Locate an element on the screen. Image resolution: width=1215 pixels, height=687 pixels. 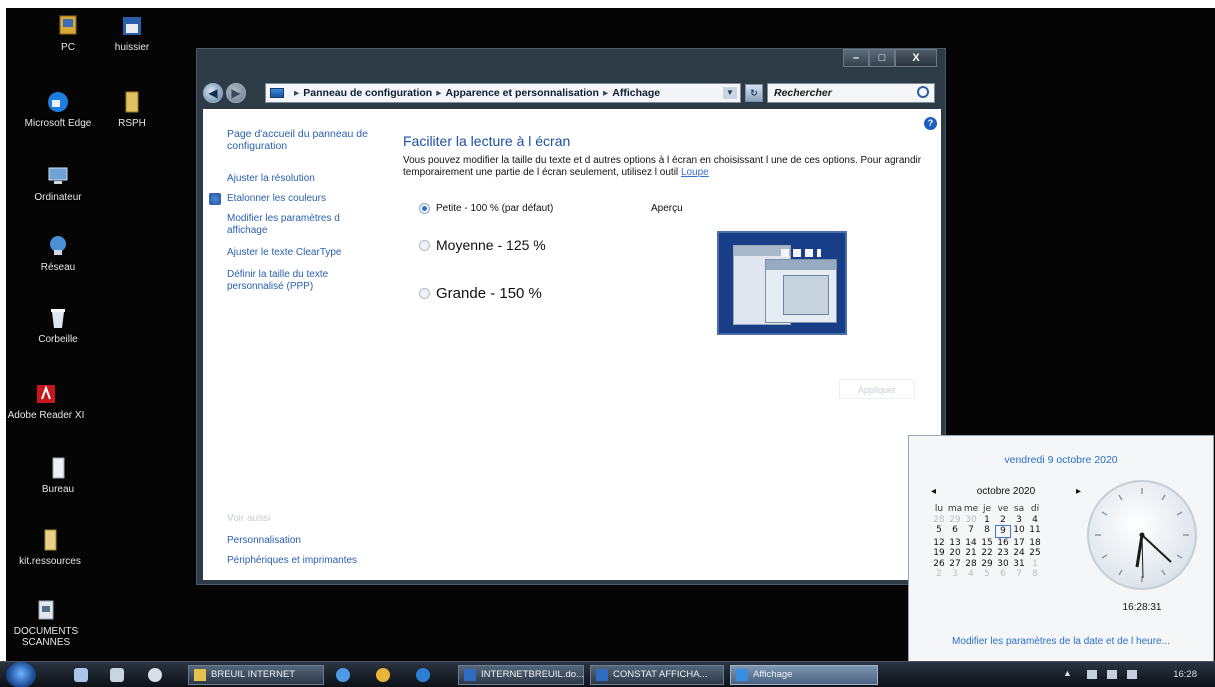
left-pane-display-settings-link: Modifier les paramètres d affichage is located at coordinates (286, 224).